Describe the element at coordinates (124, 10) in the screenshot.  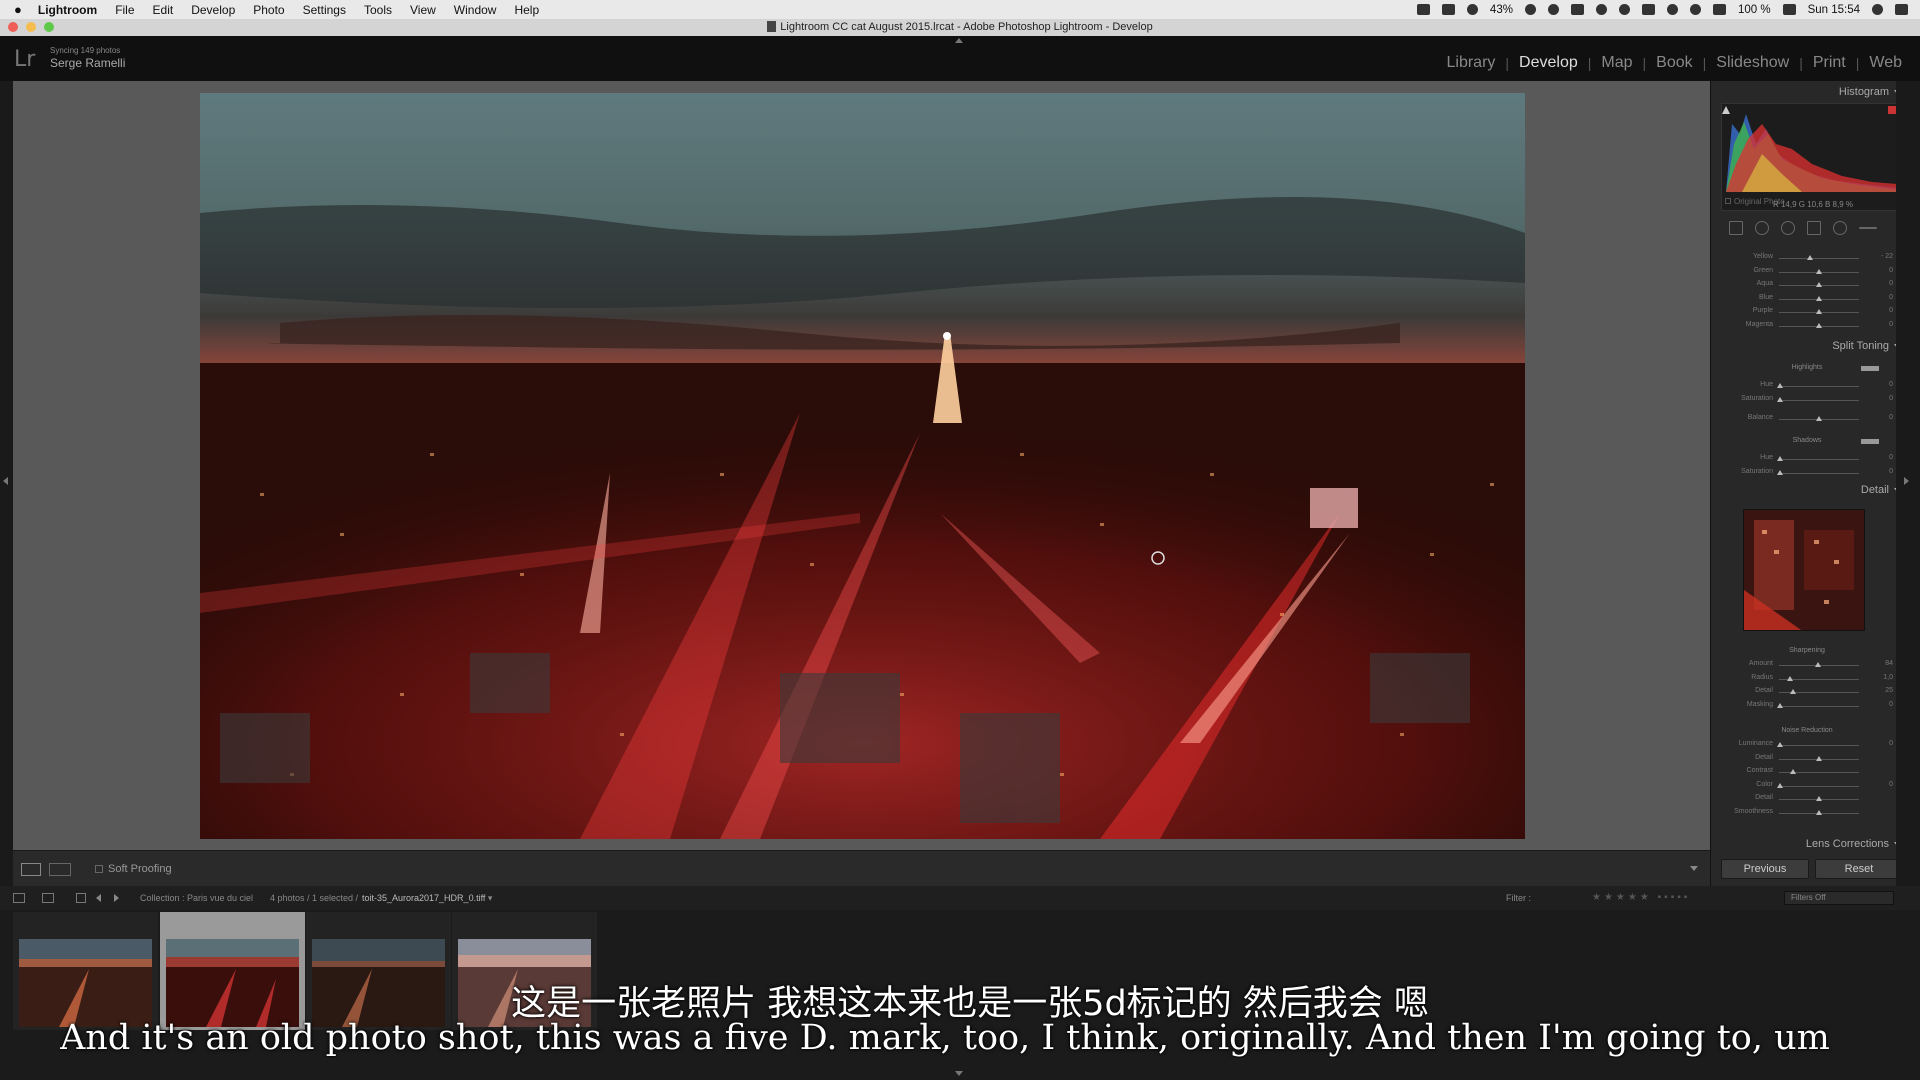
I see `menu-file: File` at that location.